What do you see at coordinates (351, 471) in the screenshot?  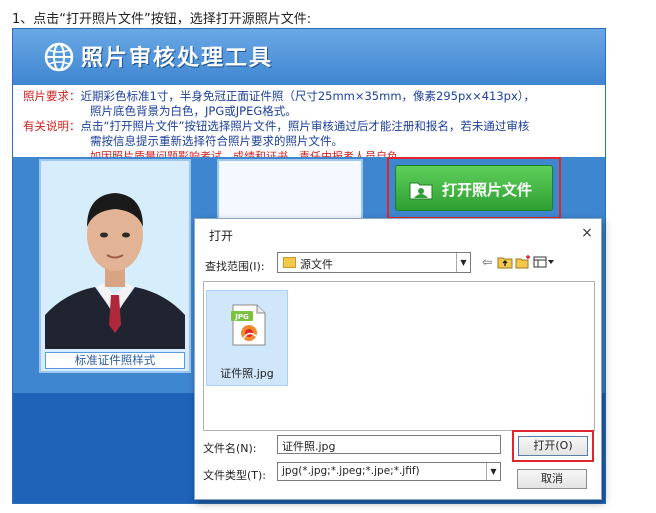 I see `file-type-value: jpg(*.jpg;*.jpeg;*.jpe;*.jfif)` at bounding box center [351, 471].